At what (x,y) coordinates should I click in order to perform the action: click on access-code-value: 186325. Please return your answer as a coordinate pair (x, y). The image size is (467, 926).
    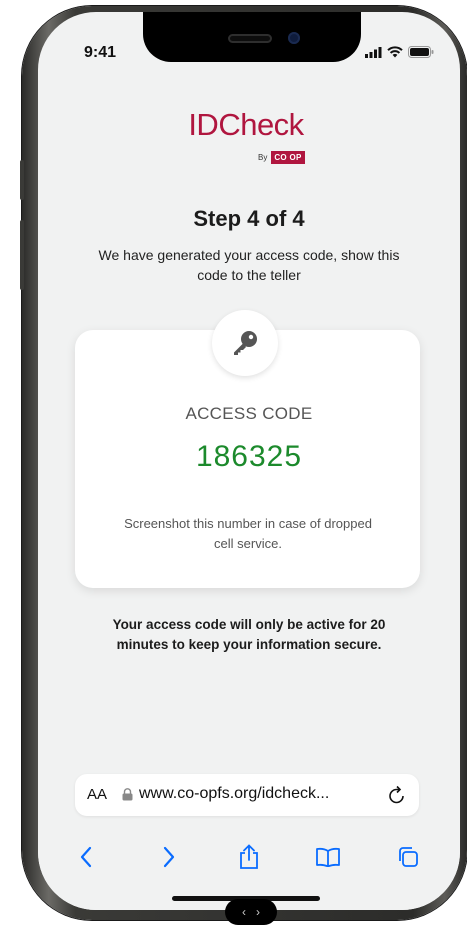
    Looking at the image, I should click on (249, 456).